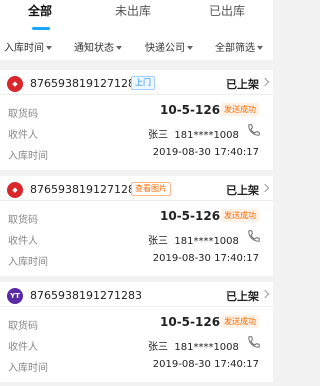 The image size is (320, 386). I want to click on tab-out: 已出库, so click(227, 10).